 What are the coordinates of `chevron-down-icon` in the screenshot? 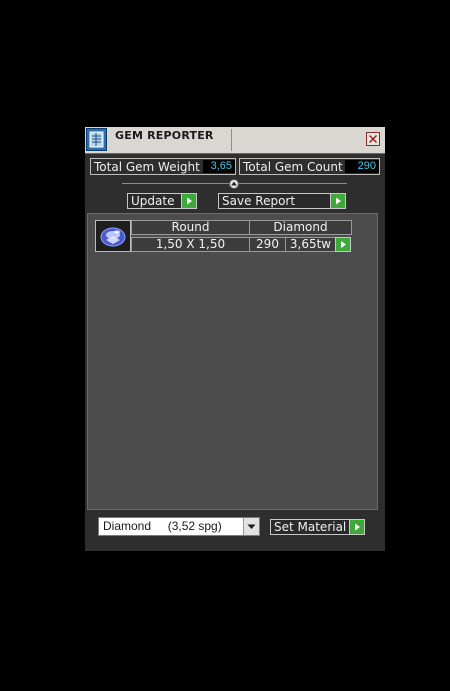 It's located at (251, 526).